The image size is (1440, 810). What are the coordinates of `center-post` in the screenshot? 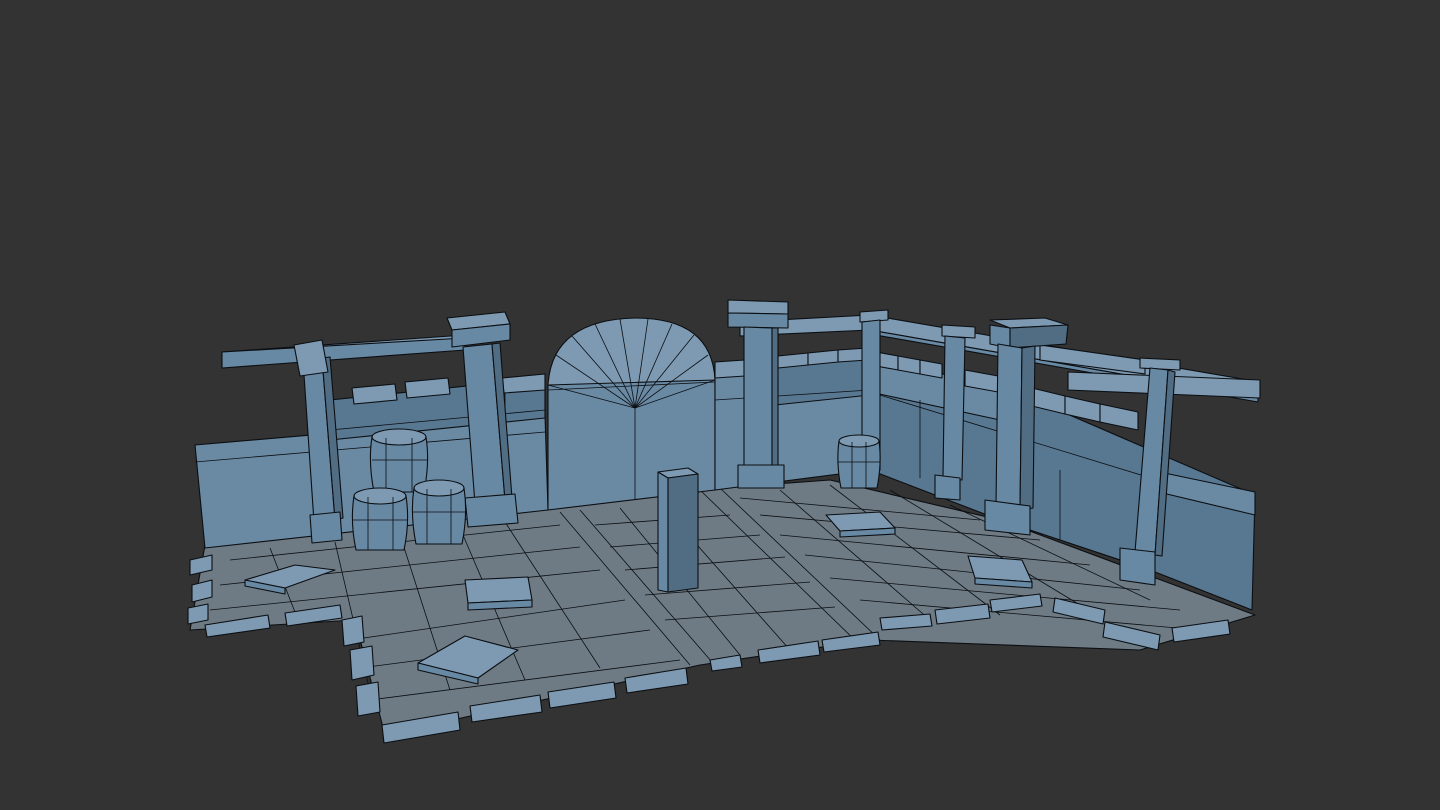 It's located at (678, 530).